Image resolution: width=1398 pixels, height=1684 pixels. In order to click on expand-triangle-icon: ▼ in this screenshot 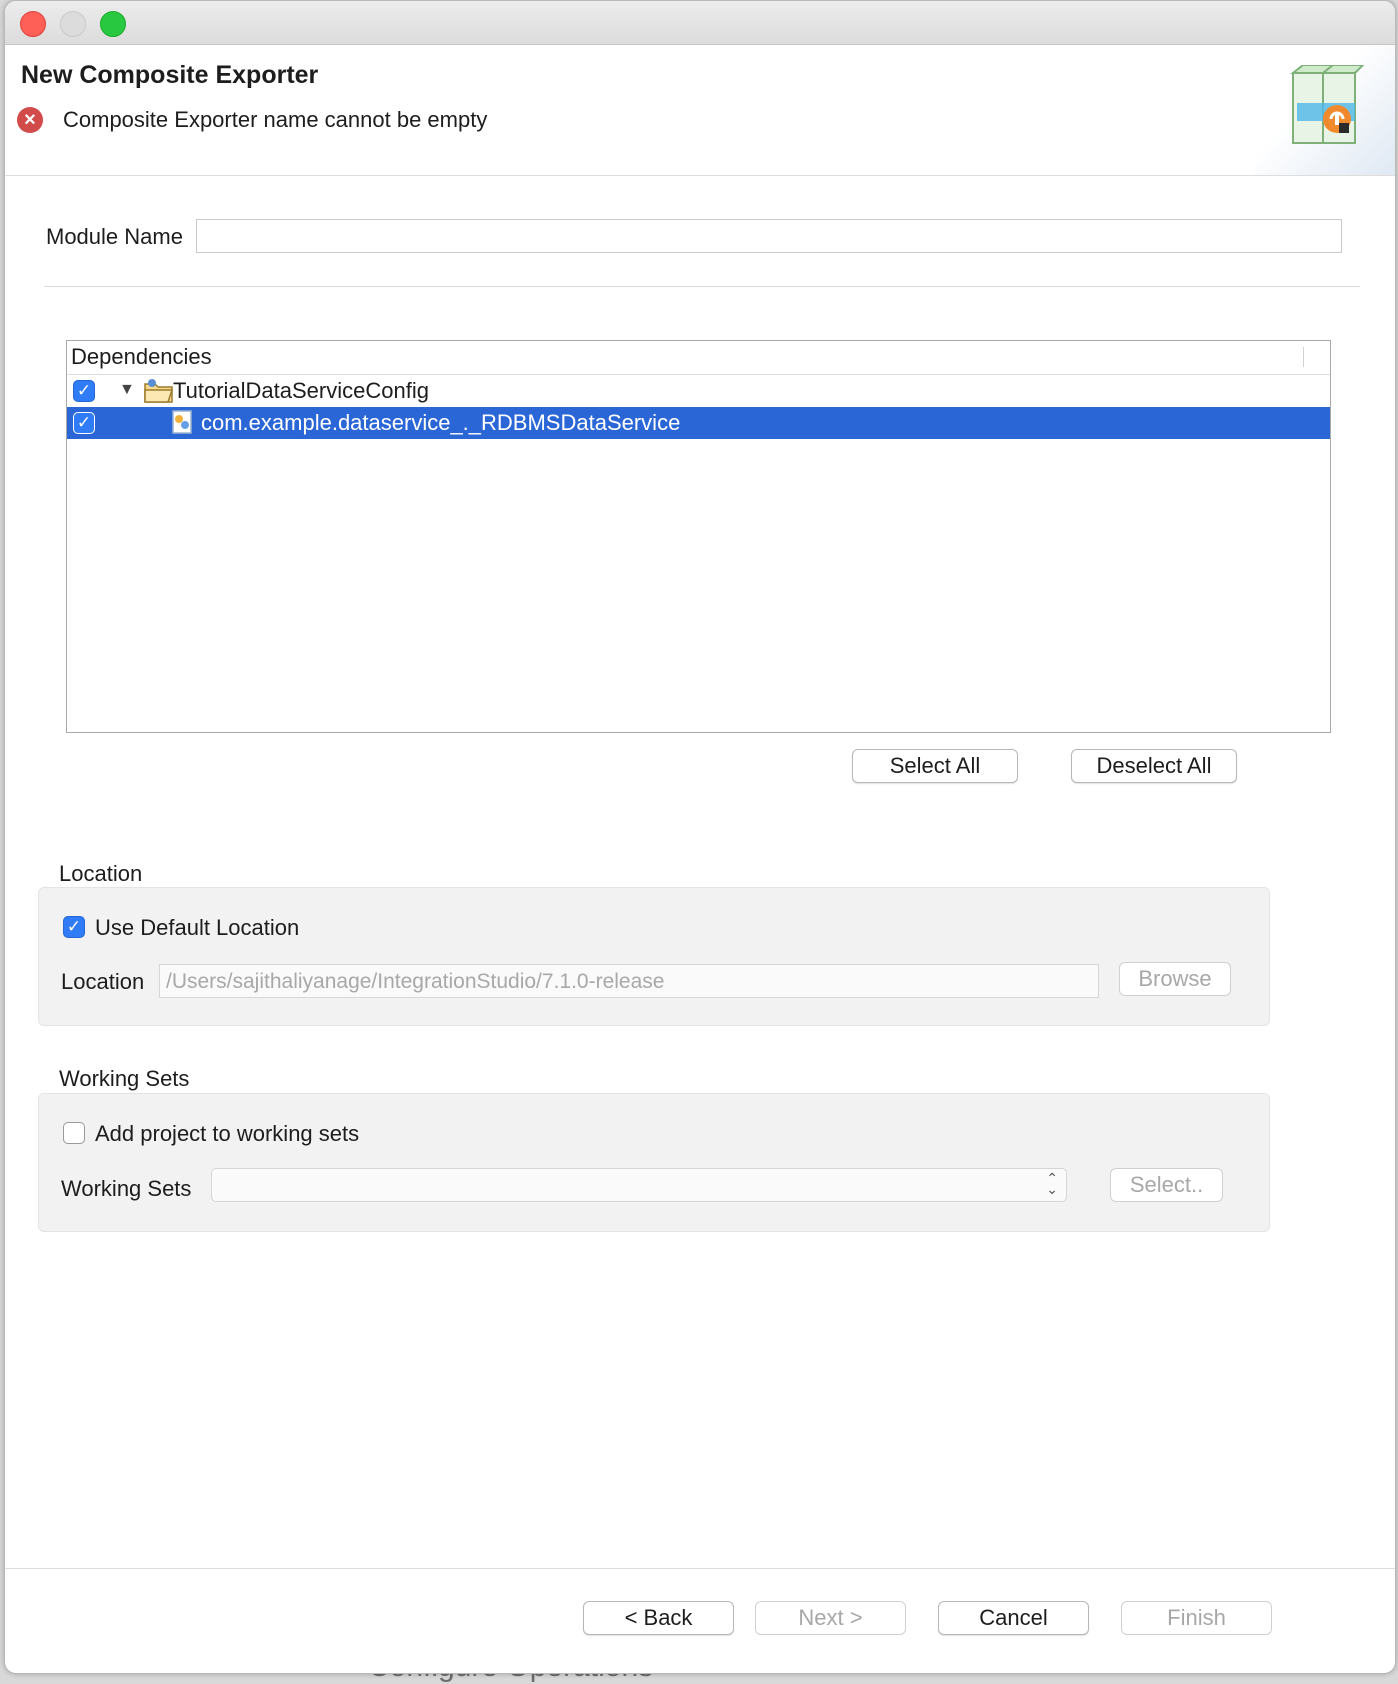, I will do `click(127, 390)`.